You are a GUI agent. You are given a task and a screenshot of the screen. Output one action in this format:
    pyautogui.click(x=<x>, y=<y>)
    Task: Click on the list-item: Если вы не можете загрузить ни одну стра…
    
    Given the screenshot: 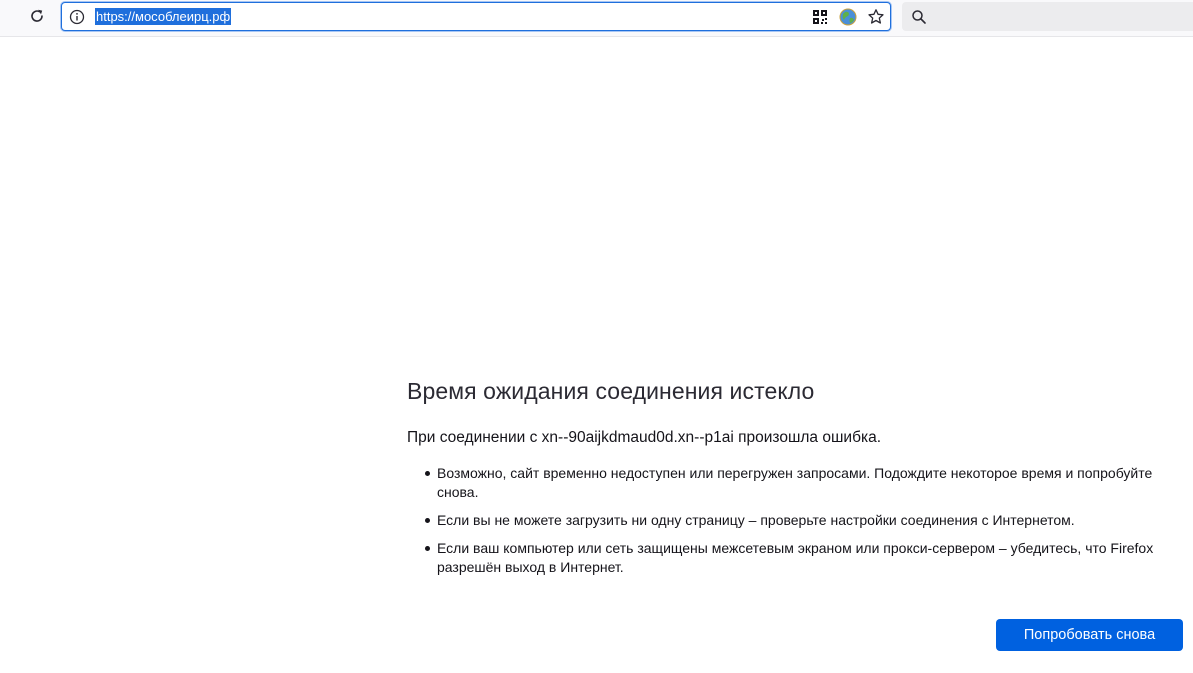 What is the action you would take?
    pyautogui.click(x=796, y=520)
    